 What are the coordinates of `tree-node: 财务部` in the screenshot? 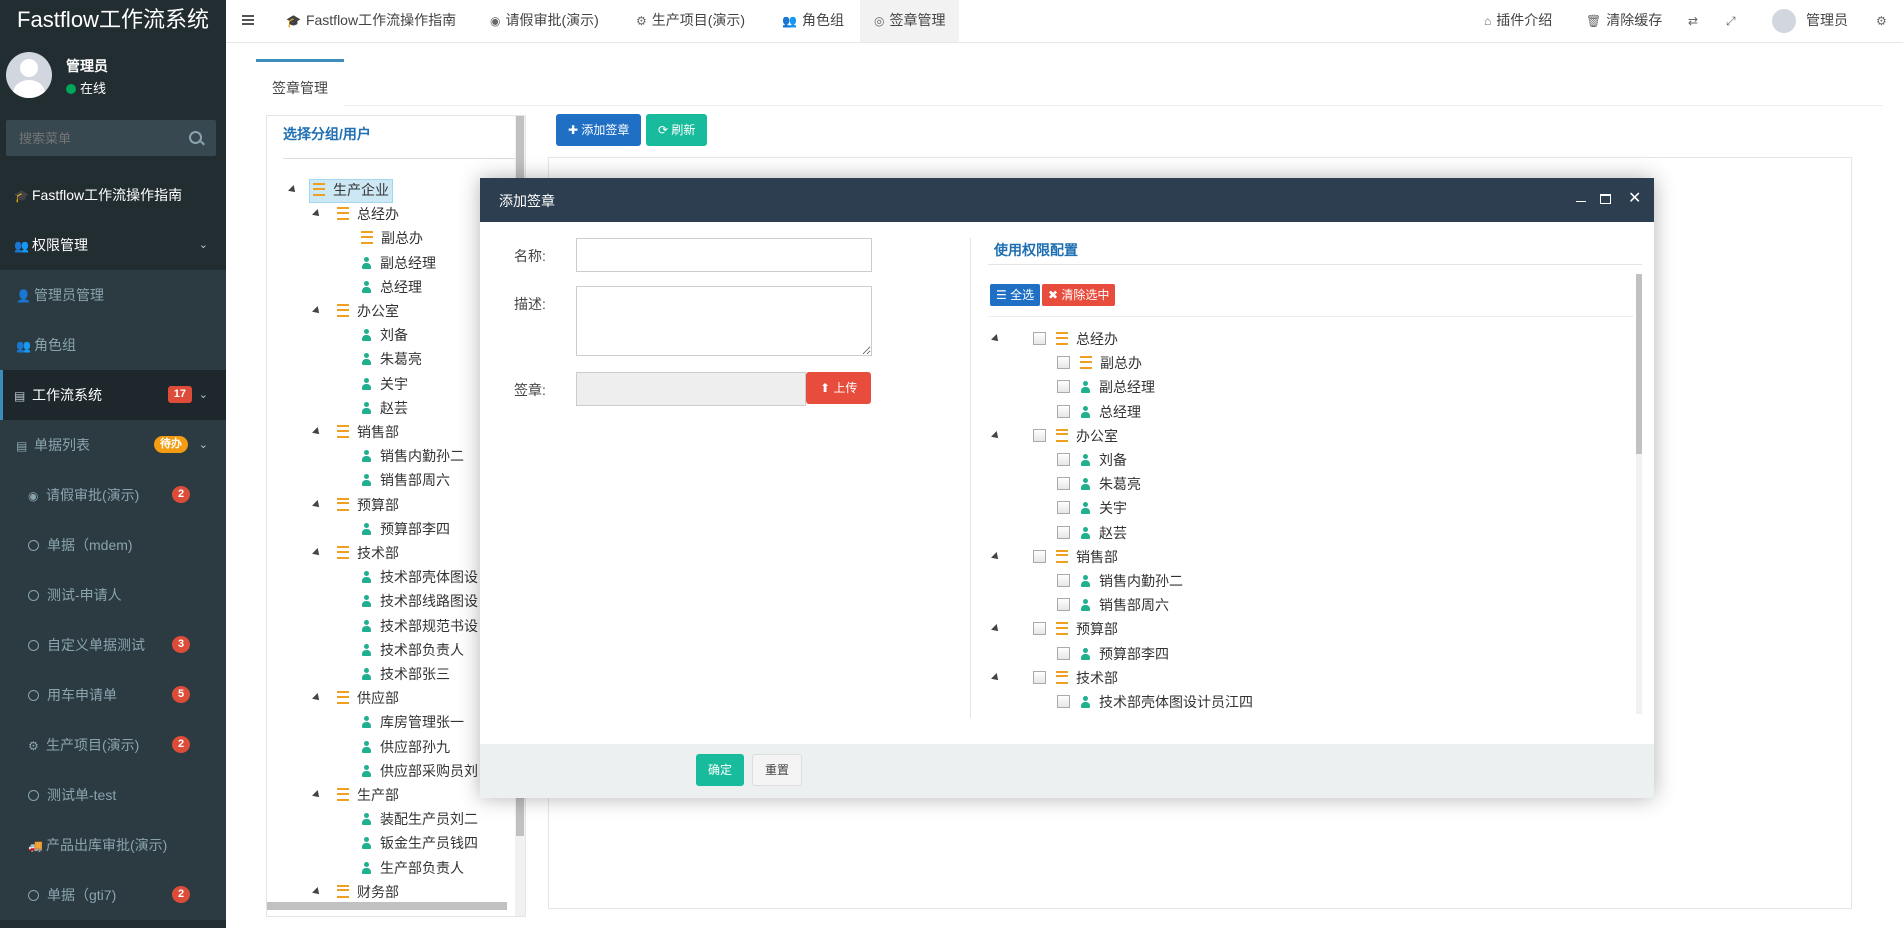 It's located at (368, 892).